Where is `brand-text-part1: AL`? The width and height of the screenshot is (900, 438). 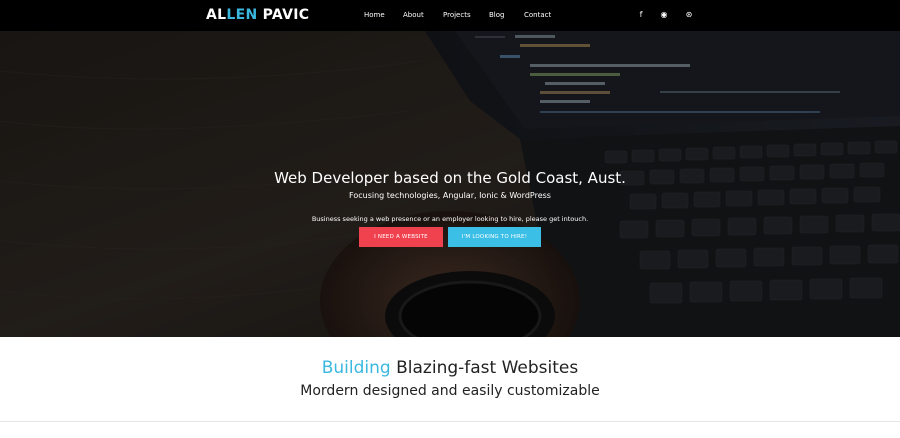
brand-text-part1: AL is located at coordinates (216, 15).